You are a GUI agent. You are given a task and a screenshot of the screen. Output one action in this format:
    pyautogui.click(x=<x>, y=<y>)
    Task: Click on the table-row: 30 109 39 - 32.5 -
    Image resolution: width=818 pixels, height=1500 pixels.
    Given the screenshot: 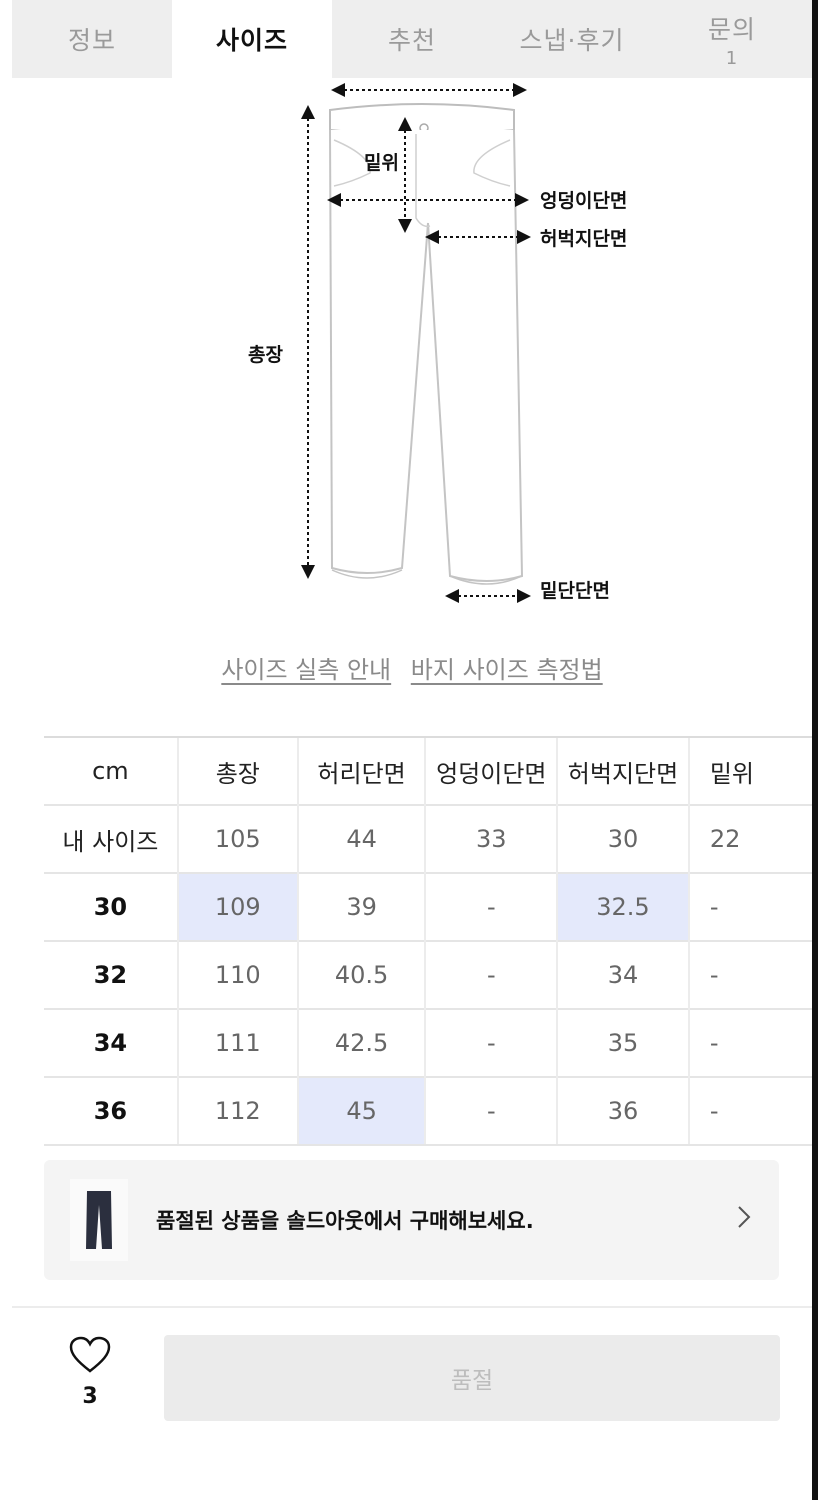 What is the action you would take?
    pyautogui.click(x=428, y=906)
    